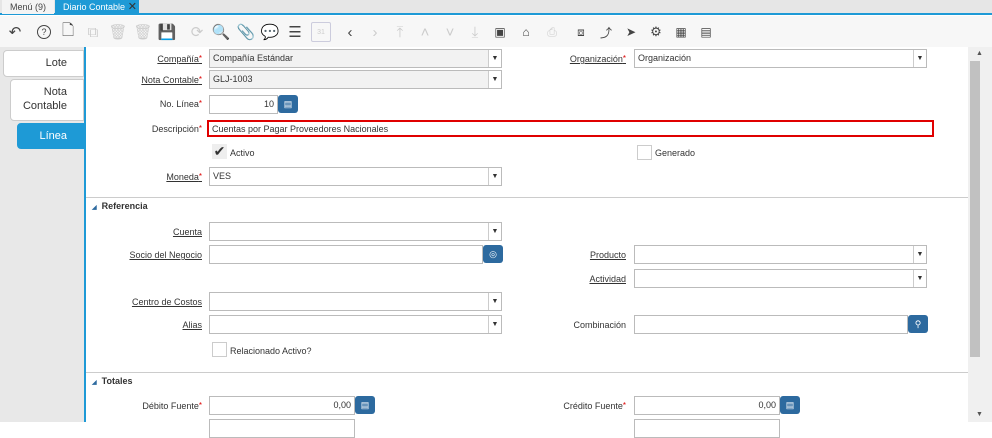  I want to click on credito-input: 0,00, so click(707, 405).